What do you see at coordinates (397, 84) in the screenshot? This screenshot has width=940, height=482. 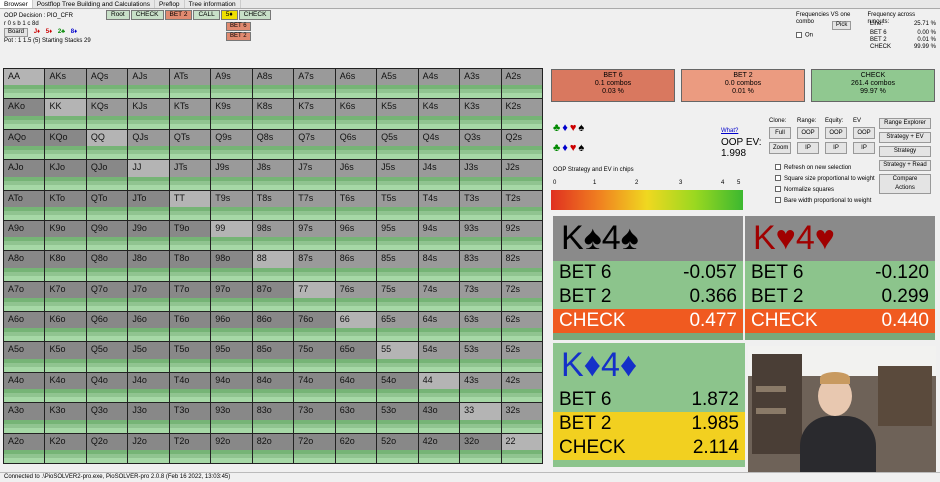 I see `hand-cell: A5s` at bounding box center [397, 84].